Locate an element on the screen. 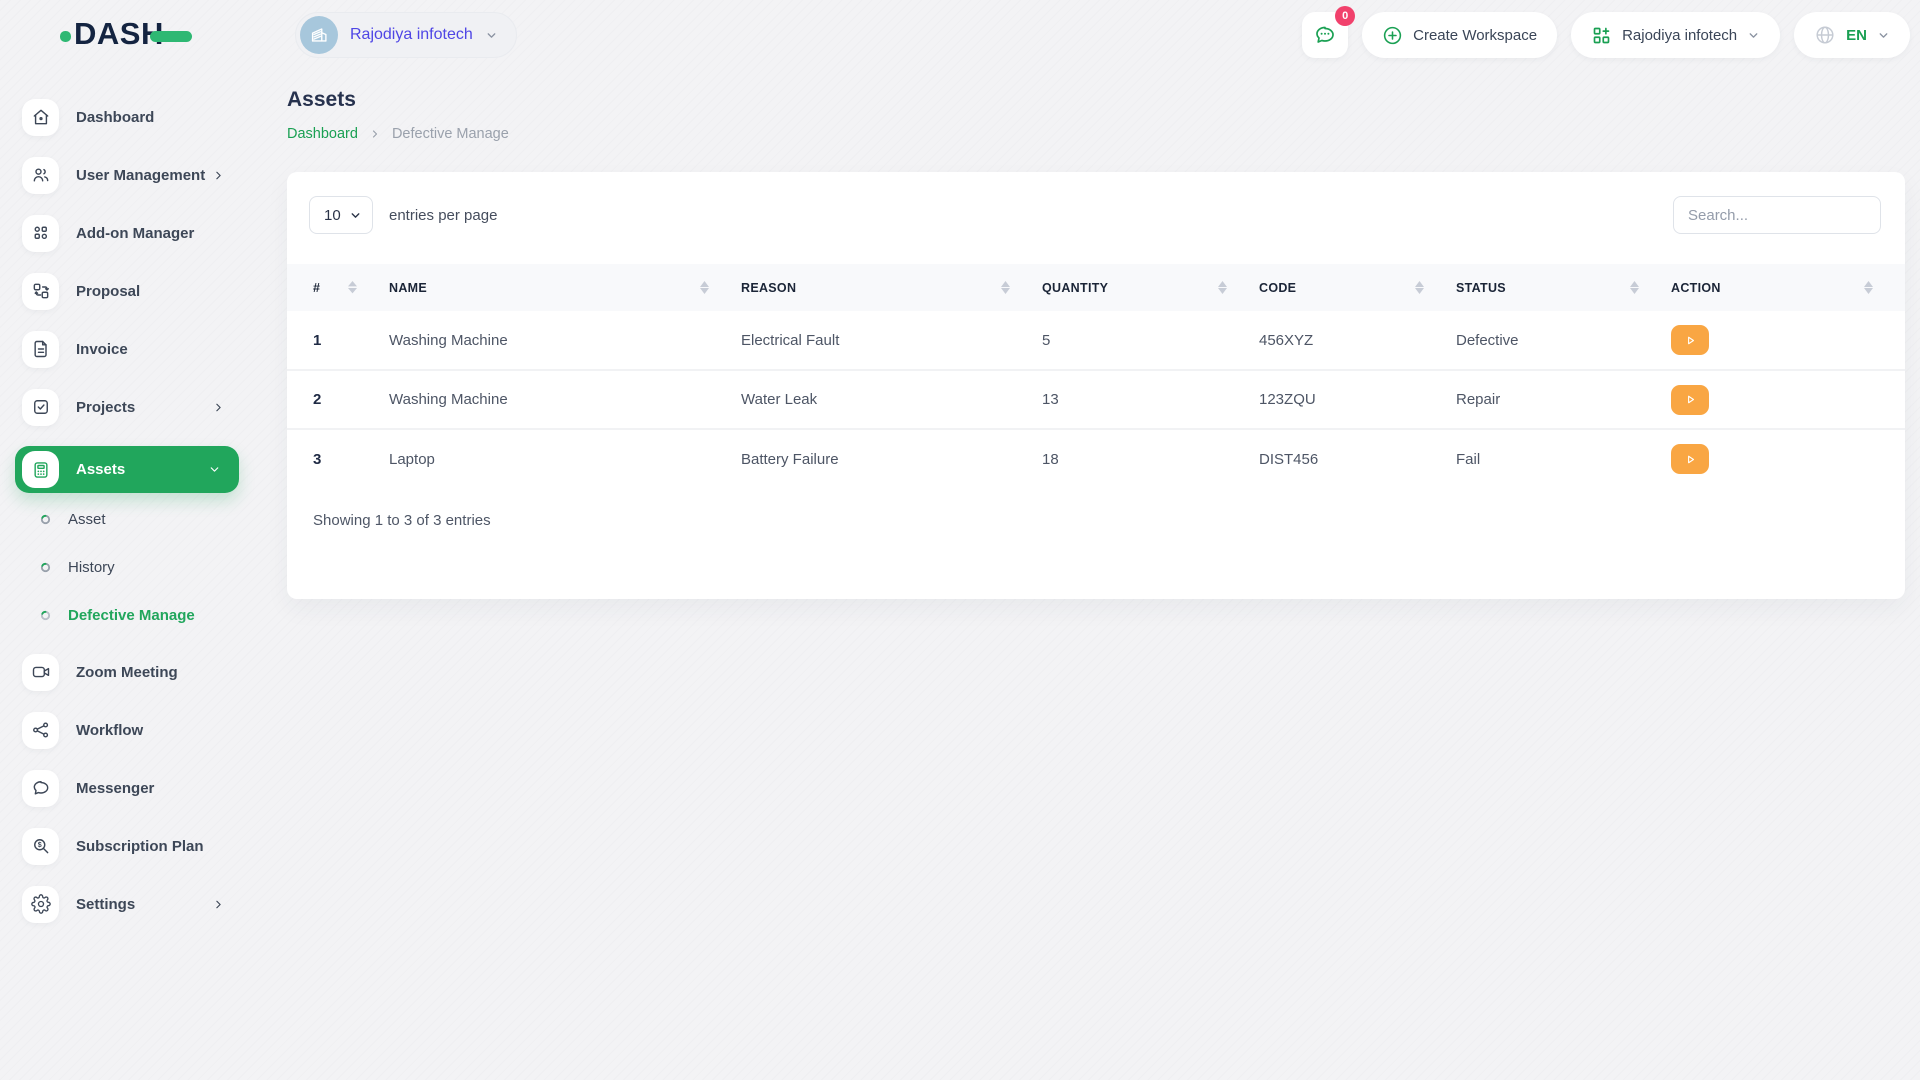 The image size is (1920, 1080). workspace-name: Rajodiya infotech is located at coordinates (411, 34).